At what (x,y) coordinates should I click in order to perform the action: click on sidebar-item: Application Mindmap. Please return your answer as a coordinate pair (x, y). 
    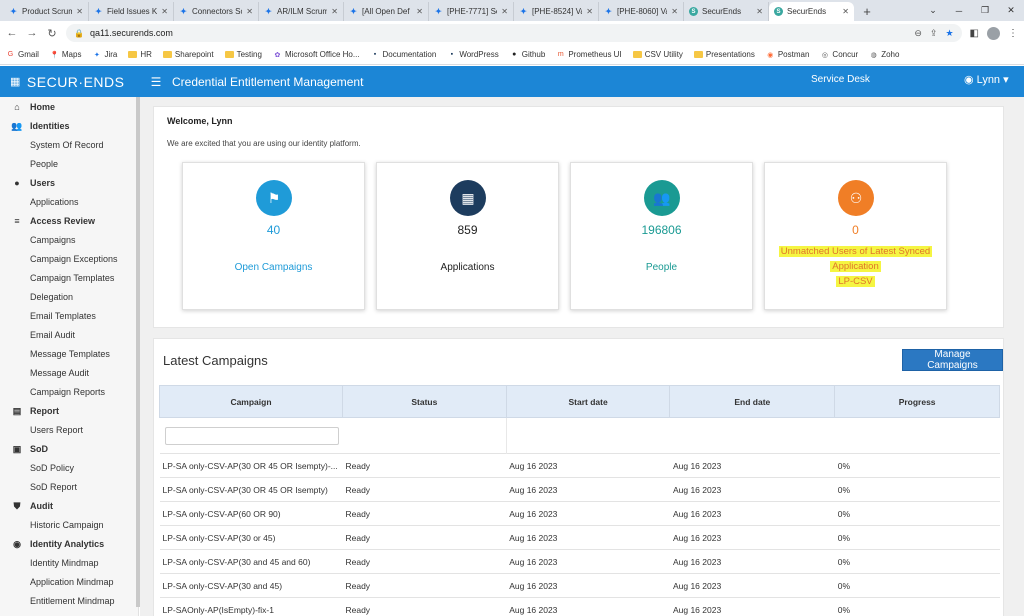
    Looking at the image, I should click on (72, 582).